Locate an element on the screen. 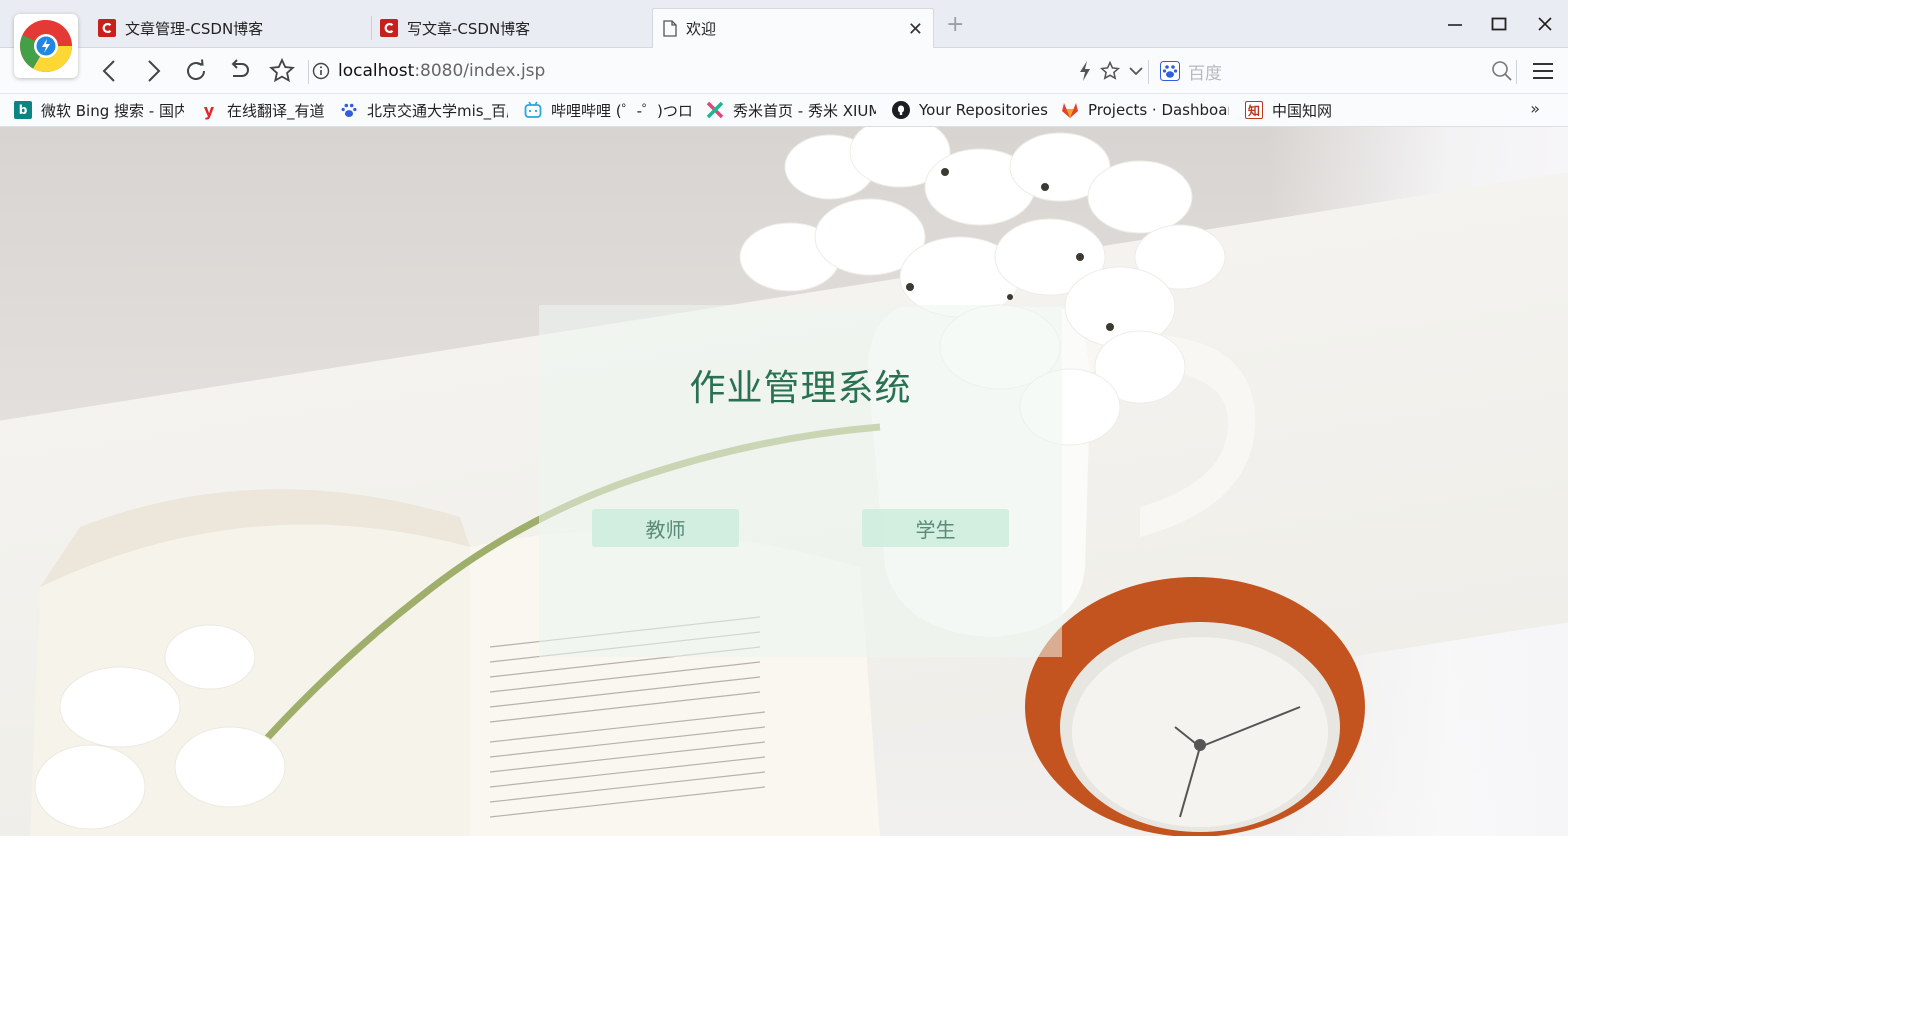 The height and width of the screenshot is (1020, 1914). document-icon is located at coordinates (670, 28).